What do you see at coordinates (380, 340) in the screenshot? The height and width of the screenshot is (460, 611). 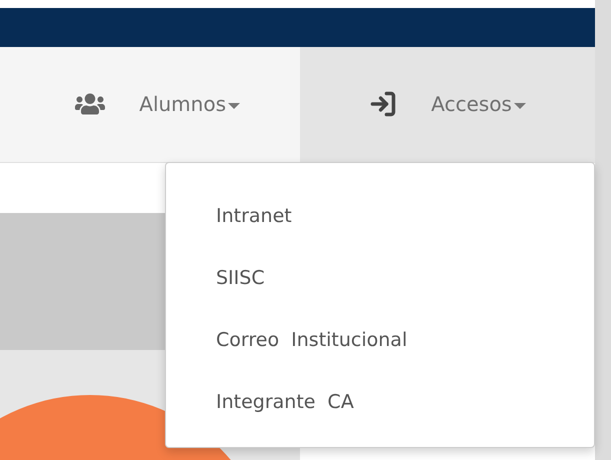 I see `menu-item: Correo Institucional` at bounding box center [380, 340].